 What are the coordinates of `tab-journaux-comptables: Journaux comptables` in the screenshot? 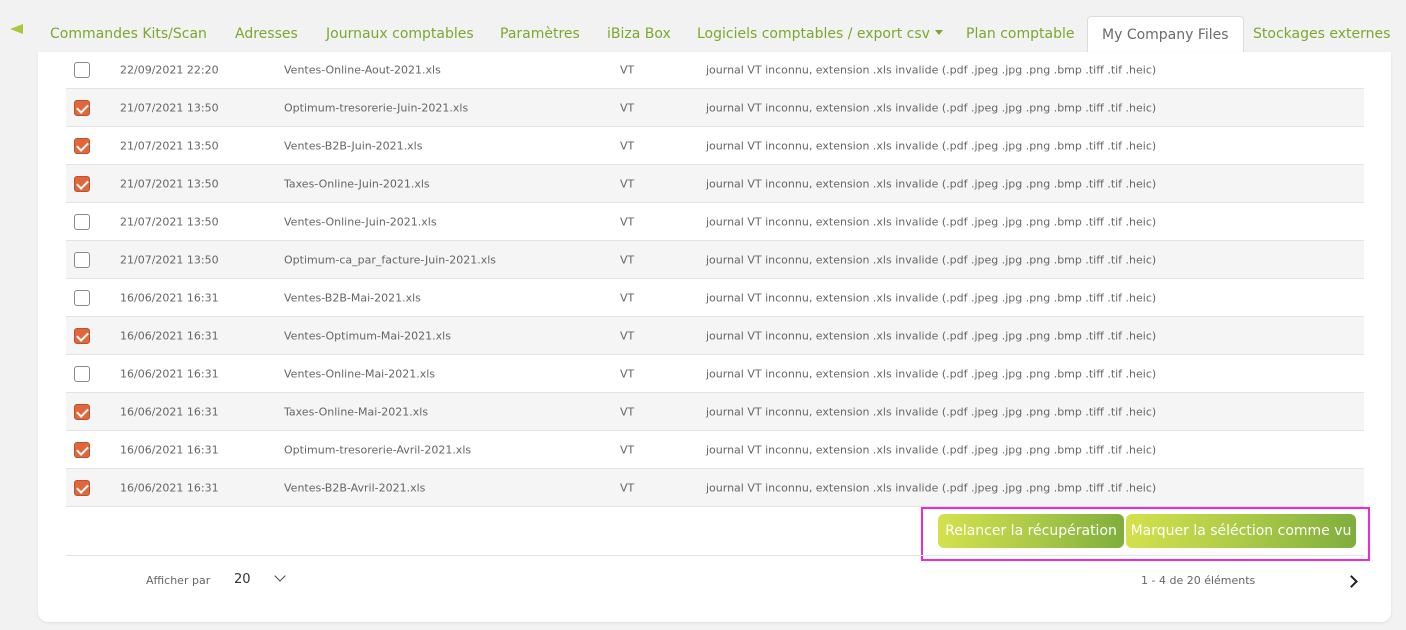 It's located at (400, 34).